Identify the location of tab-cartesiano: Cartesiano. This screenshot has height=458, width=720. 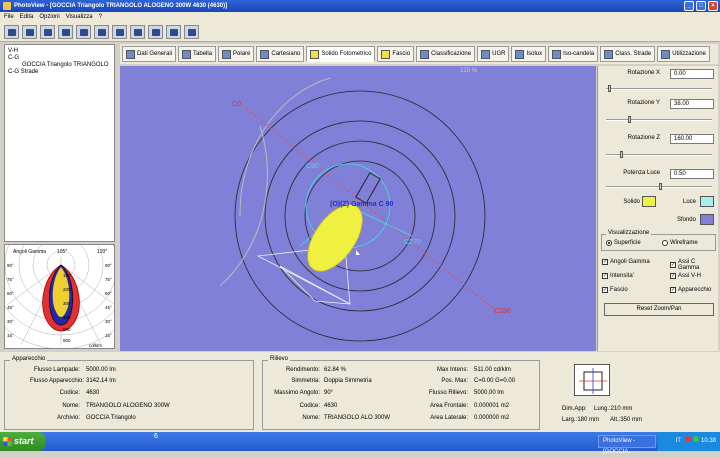
(280, 54).